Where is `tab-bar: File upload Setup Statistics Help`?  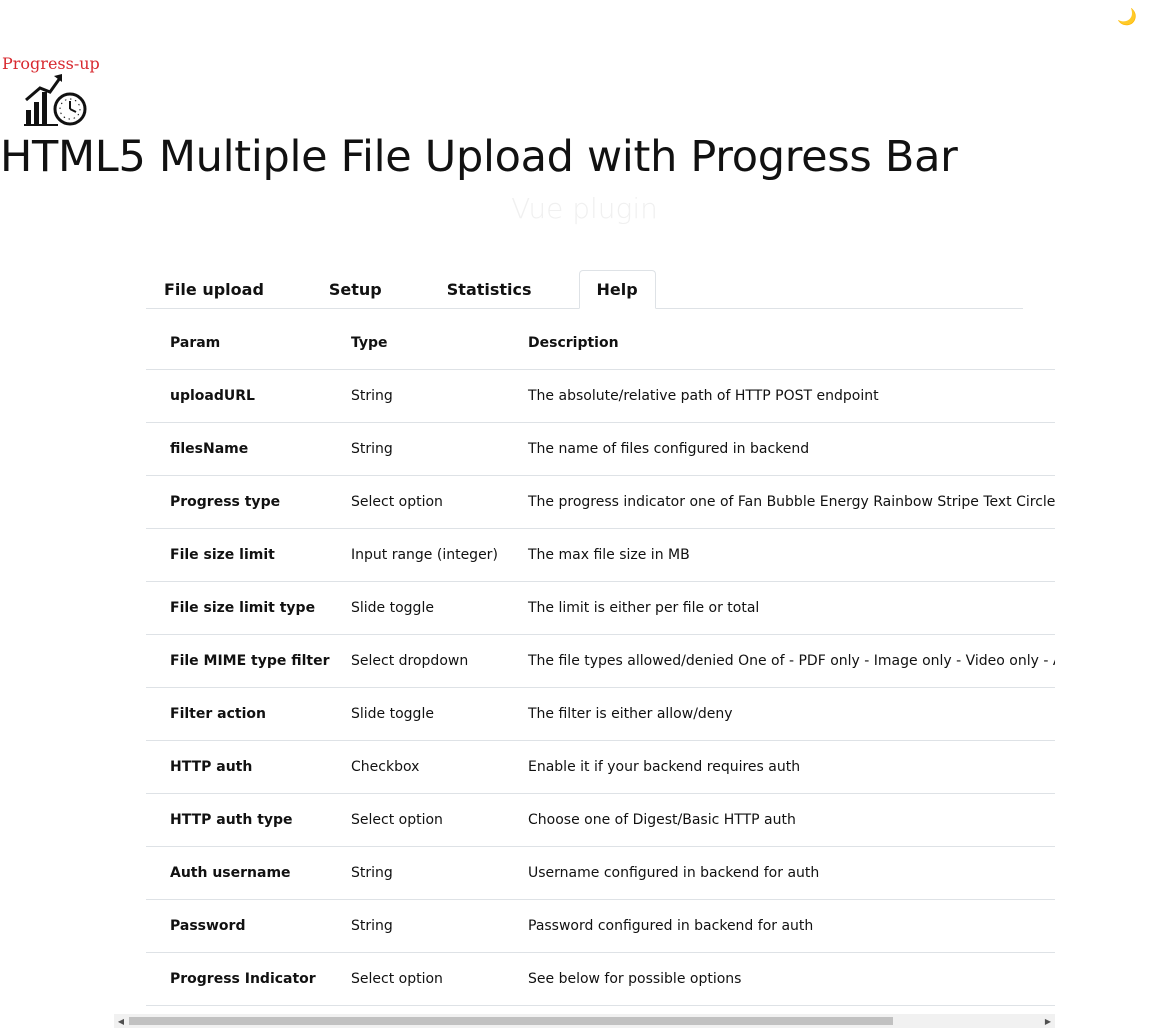
tab-bar: File upload Setup Statistics Help is located at coordinates (584, 289).